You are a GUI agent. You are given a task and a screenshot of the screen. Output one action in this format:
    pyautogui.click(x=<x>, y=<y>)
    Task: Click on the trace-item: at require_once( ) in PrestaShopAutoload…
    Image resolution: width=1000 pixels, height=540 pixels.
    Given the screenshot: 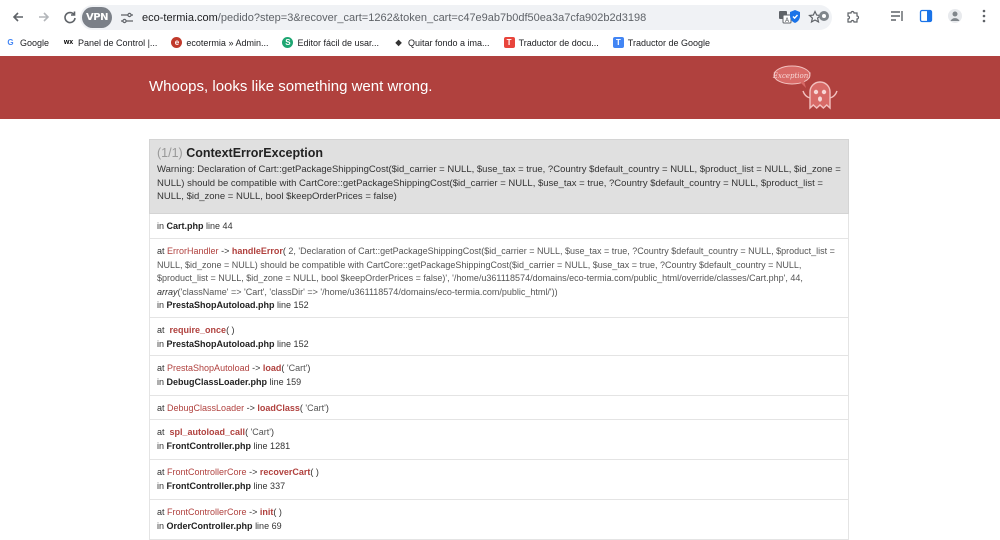 What is the action you would take?
    pyautogui.click(x=499, y=337)
    